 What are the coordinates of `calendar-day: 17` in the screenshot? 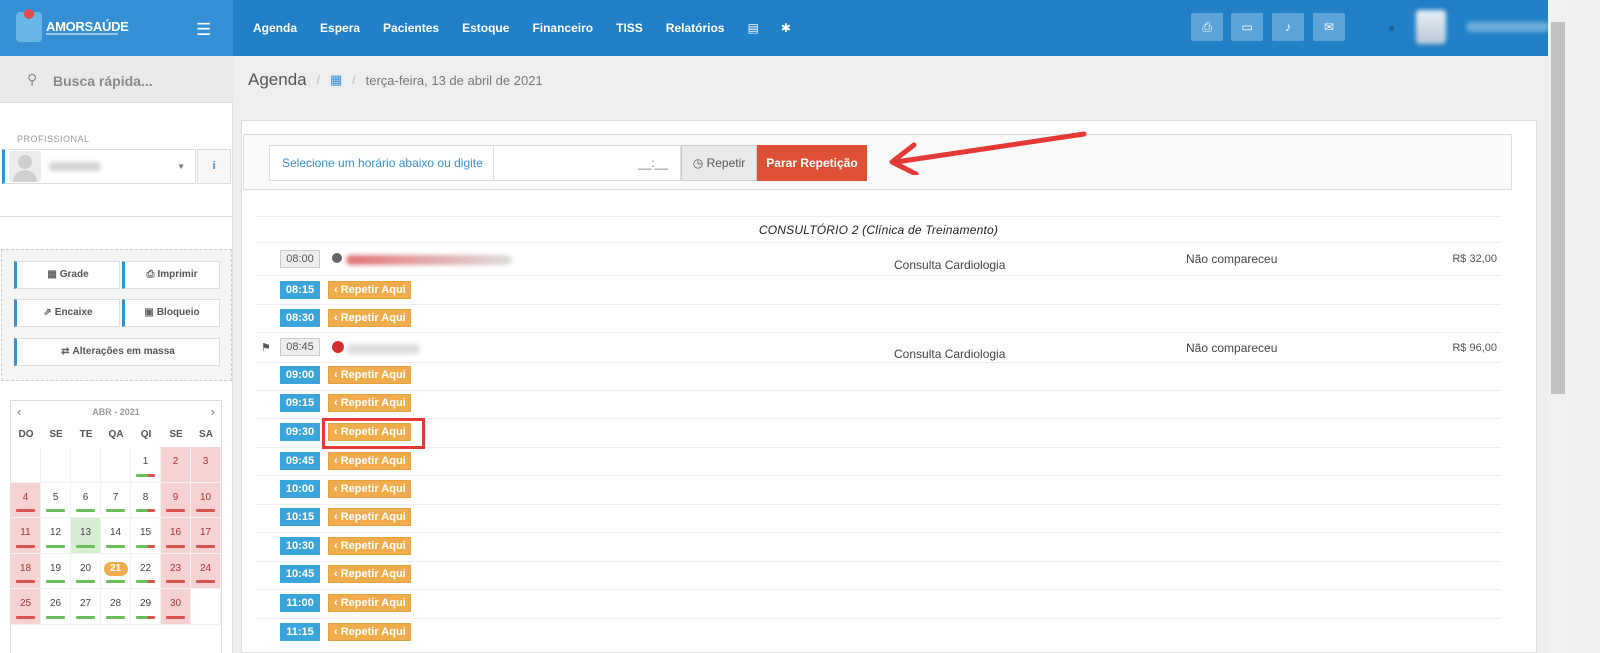 It's located at (206, 536).